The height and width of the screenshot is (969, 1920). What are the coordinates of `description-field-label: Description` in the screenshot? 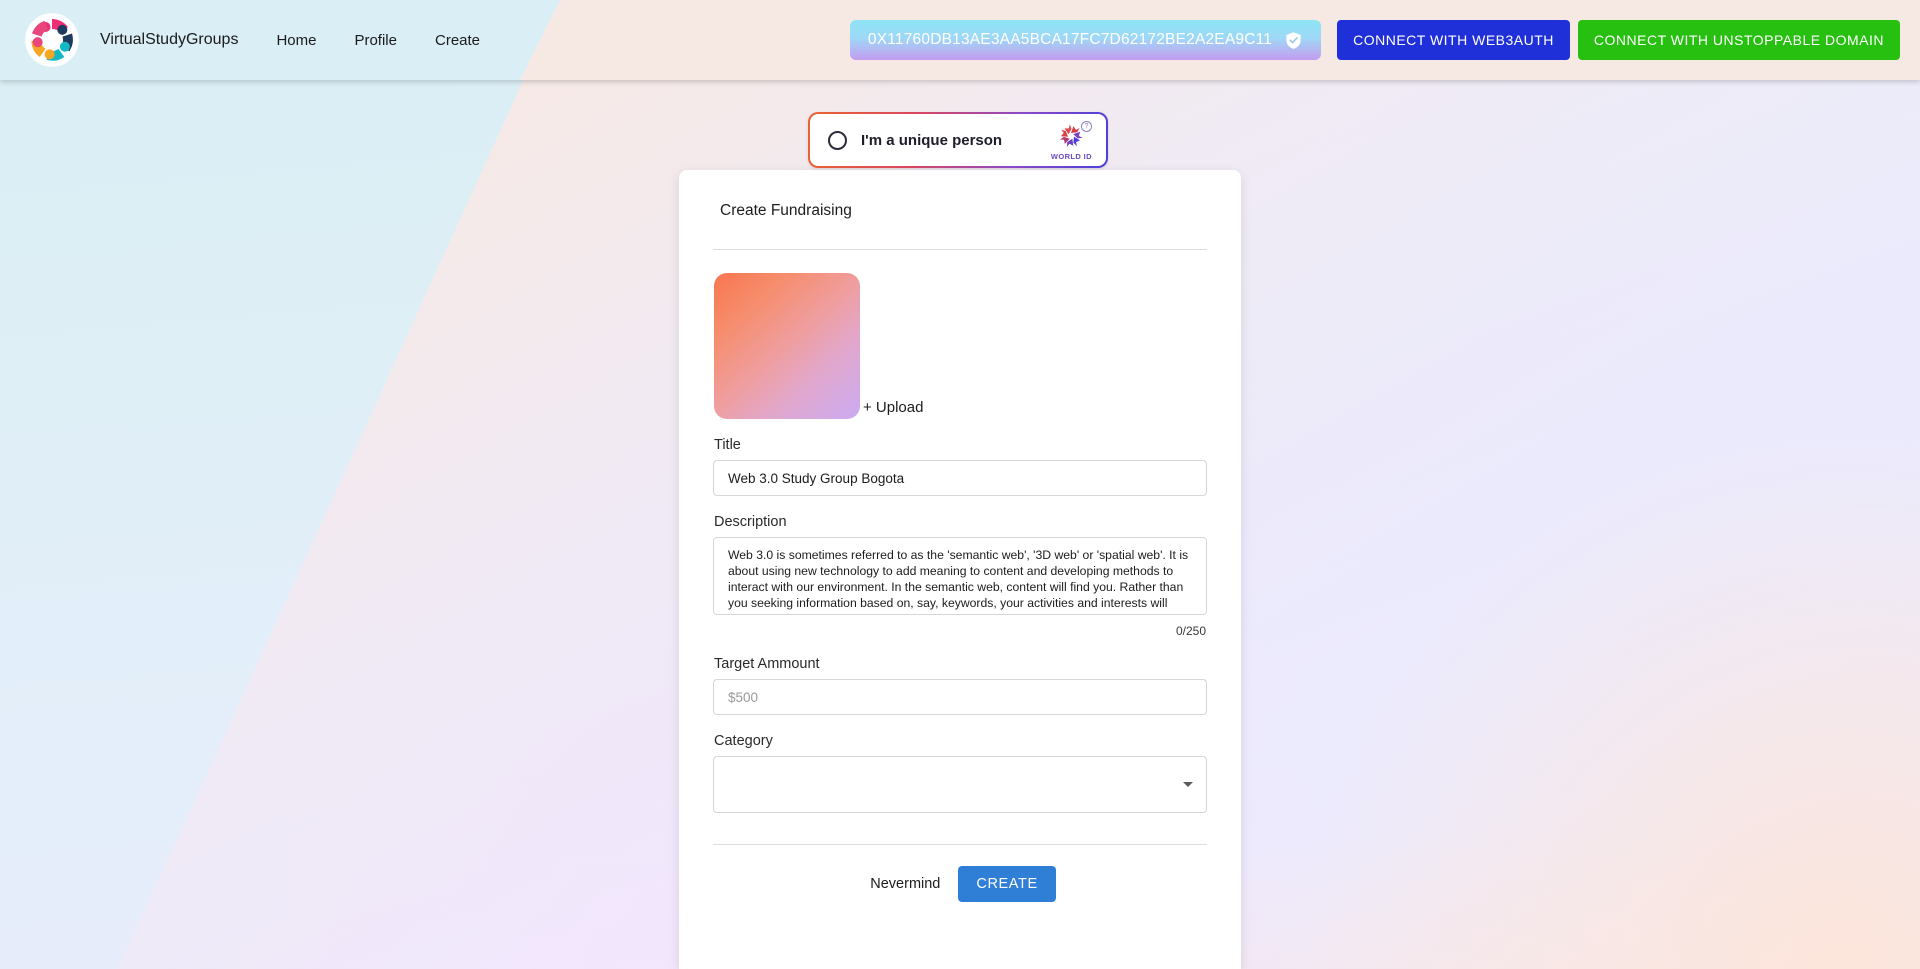 It's located at (750, 522).